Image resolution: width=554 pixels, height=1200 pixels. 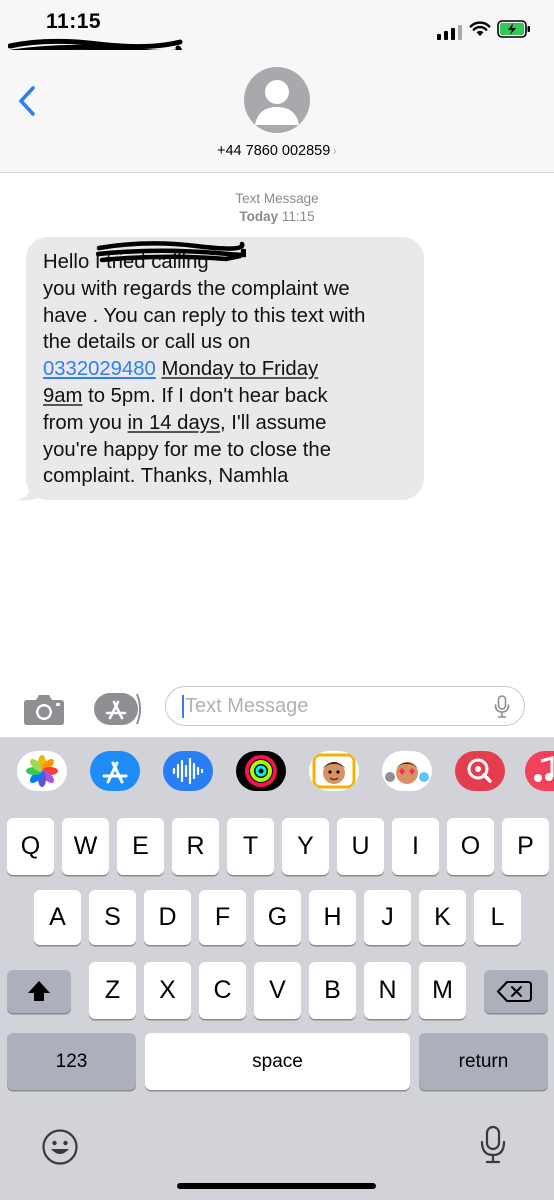 I want to click on message-line: have . You can reply to this text with, so click(x=204, y=316).